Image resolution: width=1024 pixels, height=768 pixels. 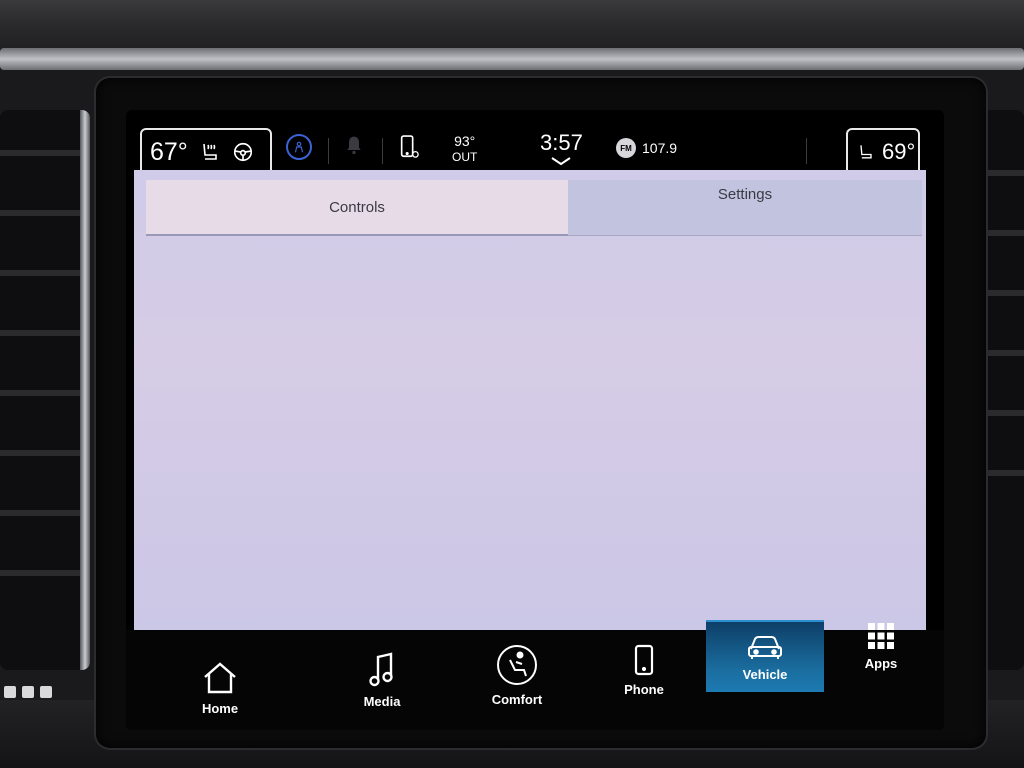 I want to click on nav-apps-label: Apps, so click(x=881, y=663).